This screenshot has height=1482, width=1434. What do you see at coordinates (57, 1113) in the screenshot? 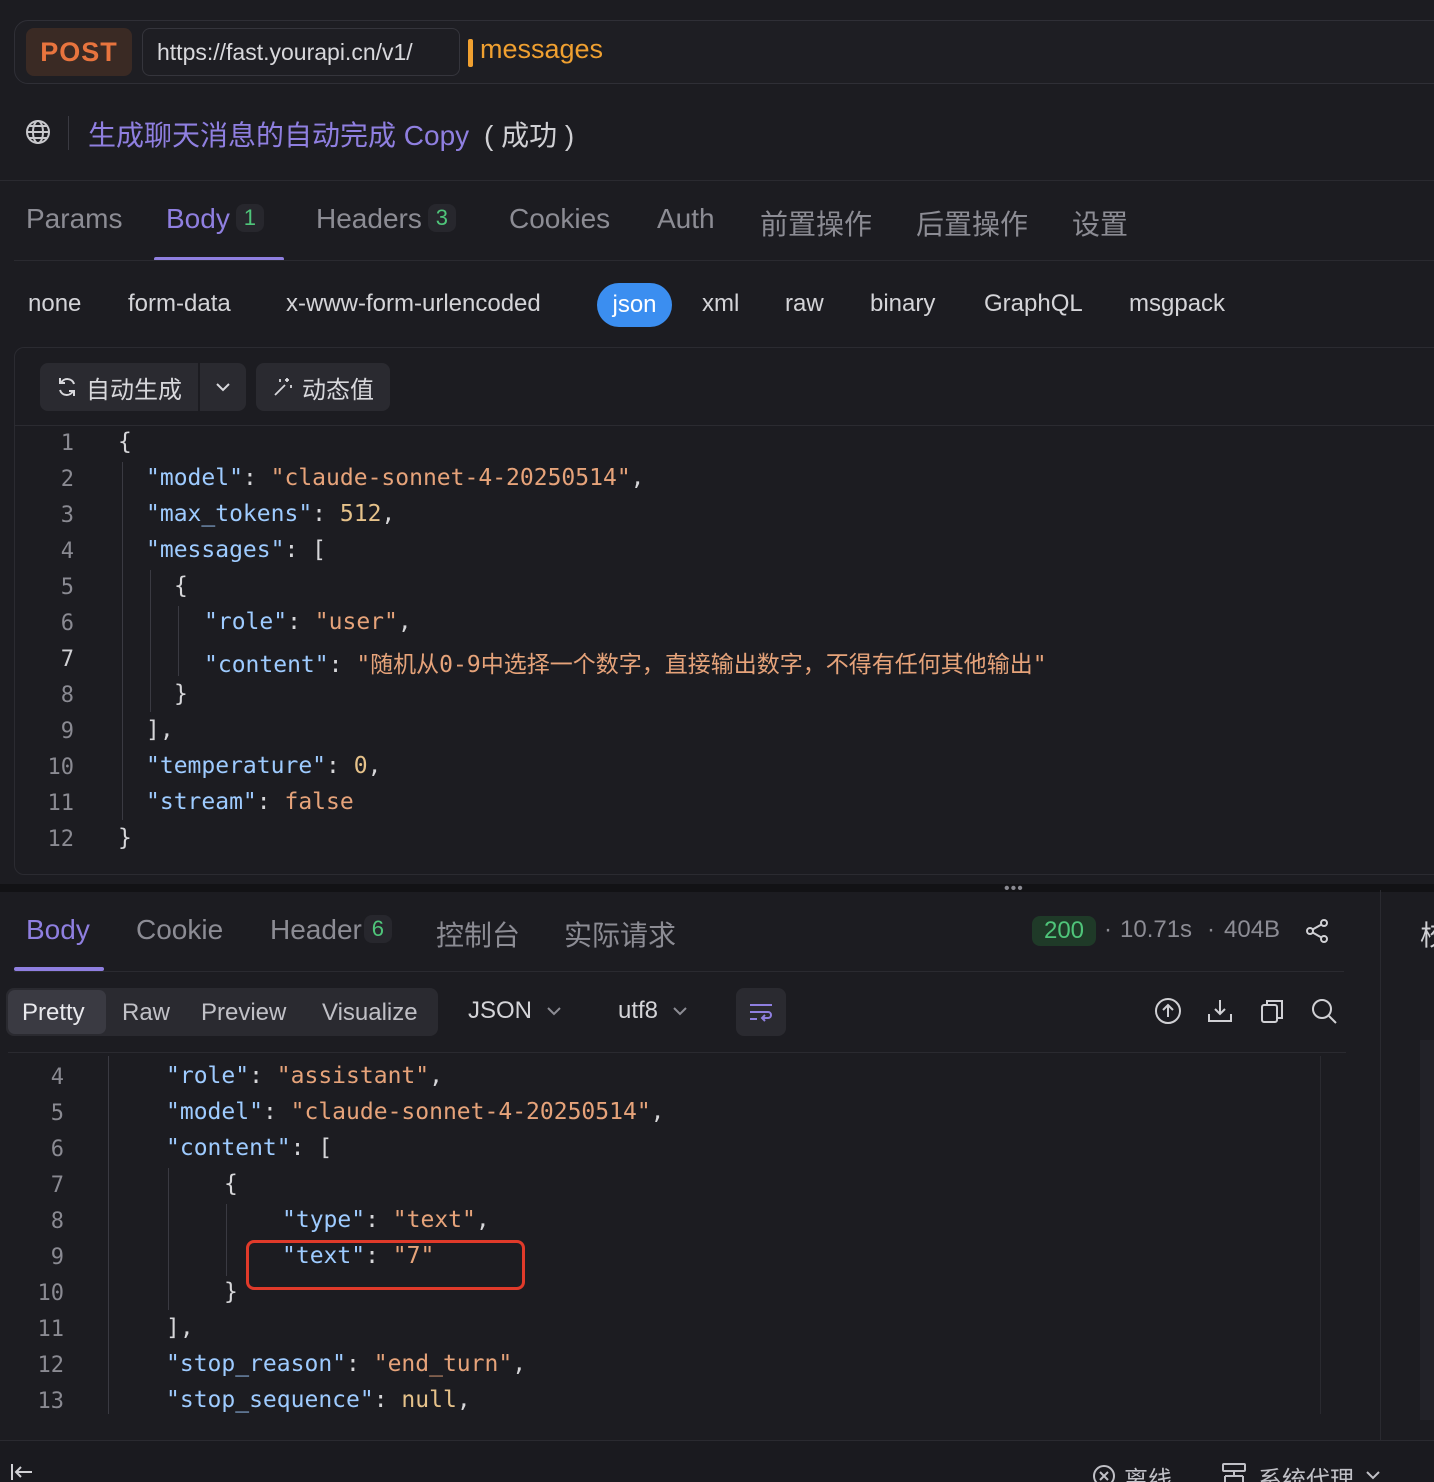
I see `line-number: 5` at bounding box center [57, 1113].